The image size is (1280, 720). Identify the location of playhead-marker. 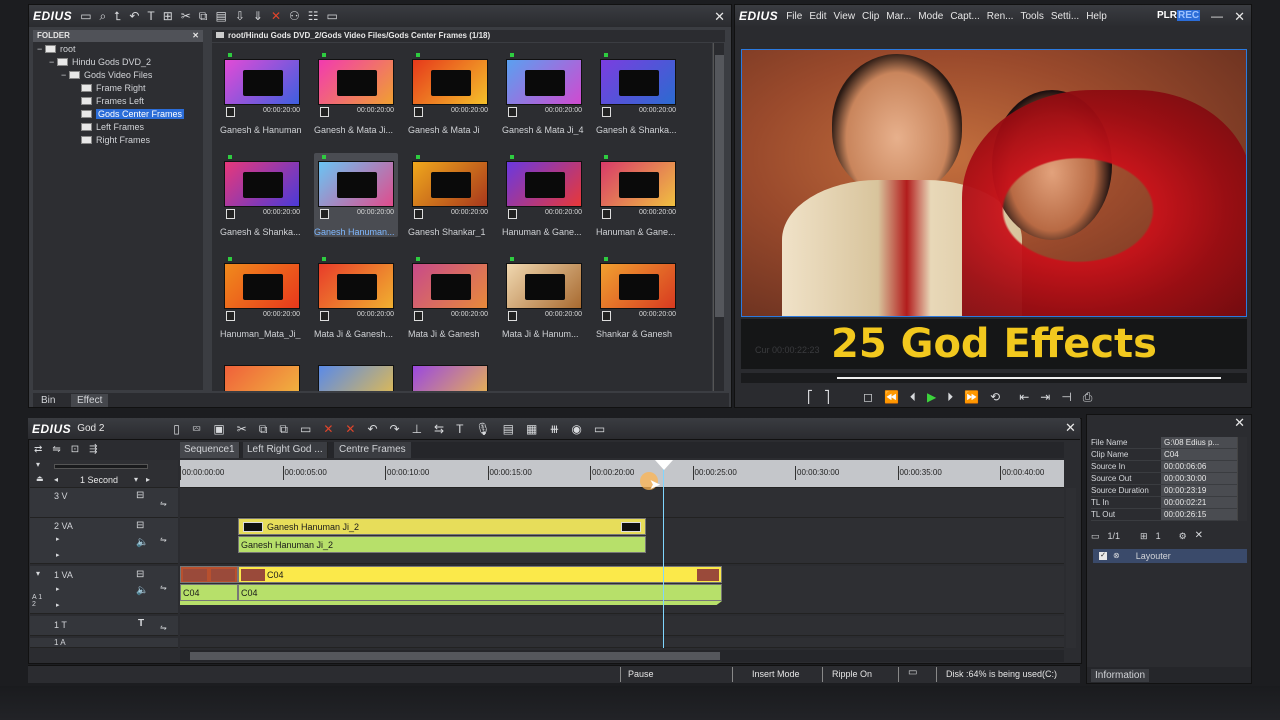
(664, 465).